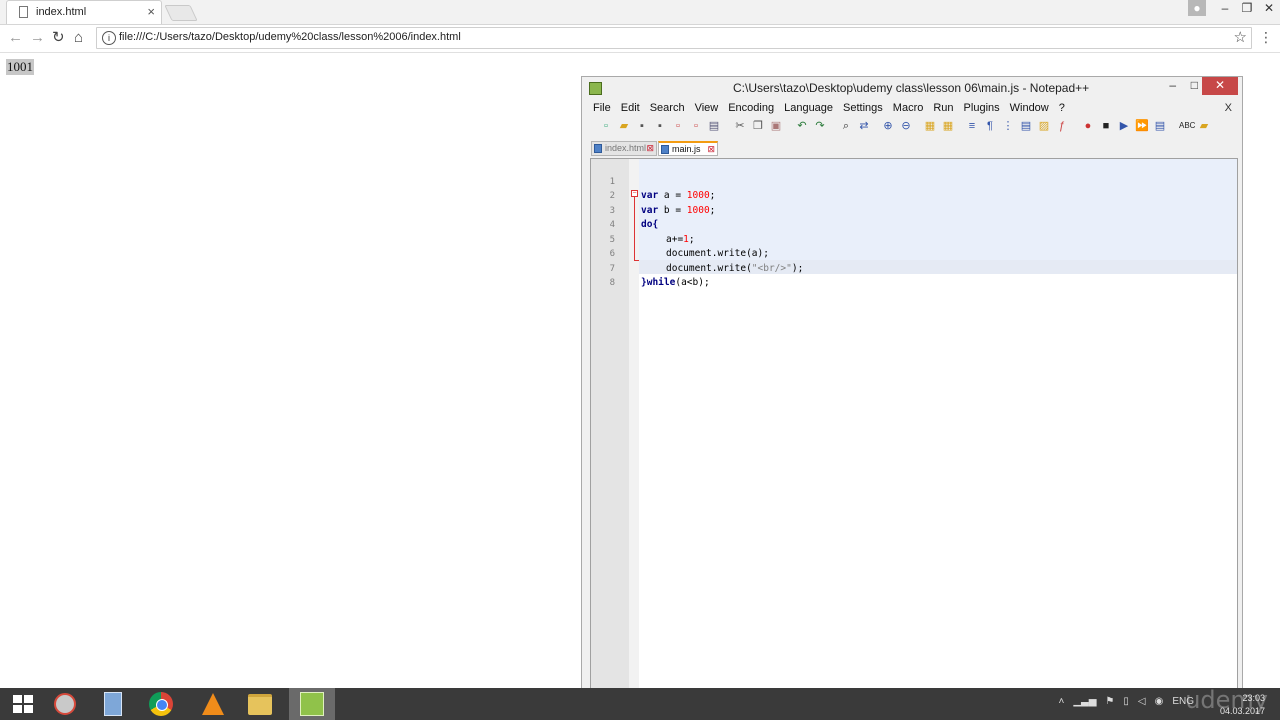 The width and height of the screenshot is (1280, 720). I want to click on new-file-icon: ▫, so click(606, 126).